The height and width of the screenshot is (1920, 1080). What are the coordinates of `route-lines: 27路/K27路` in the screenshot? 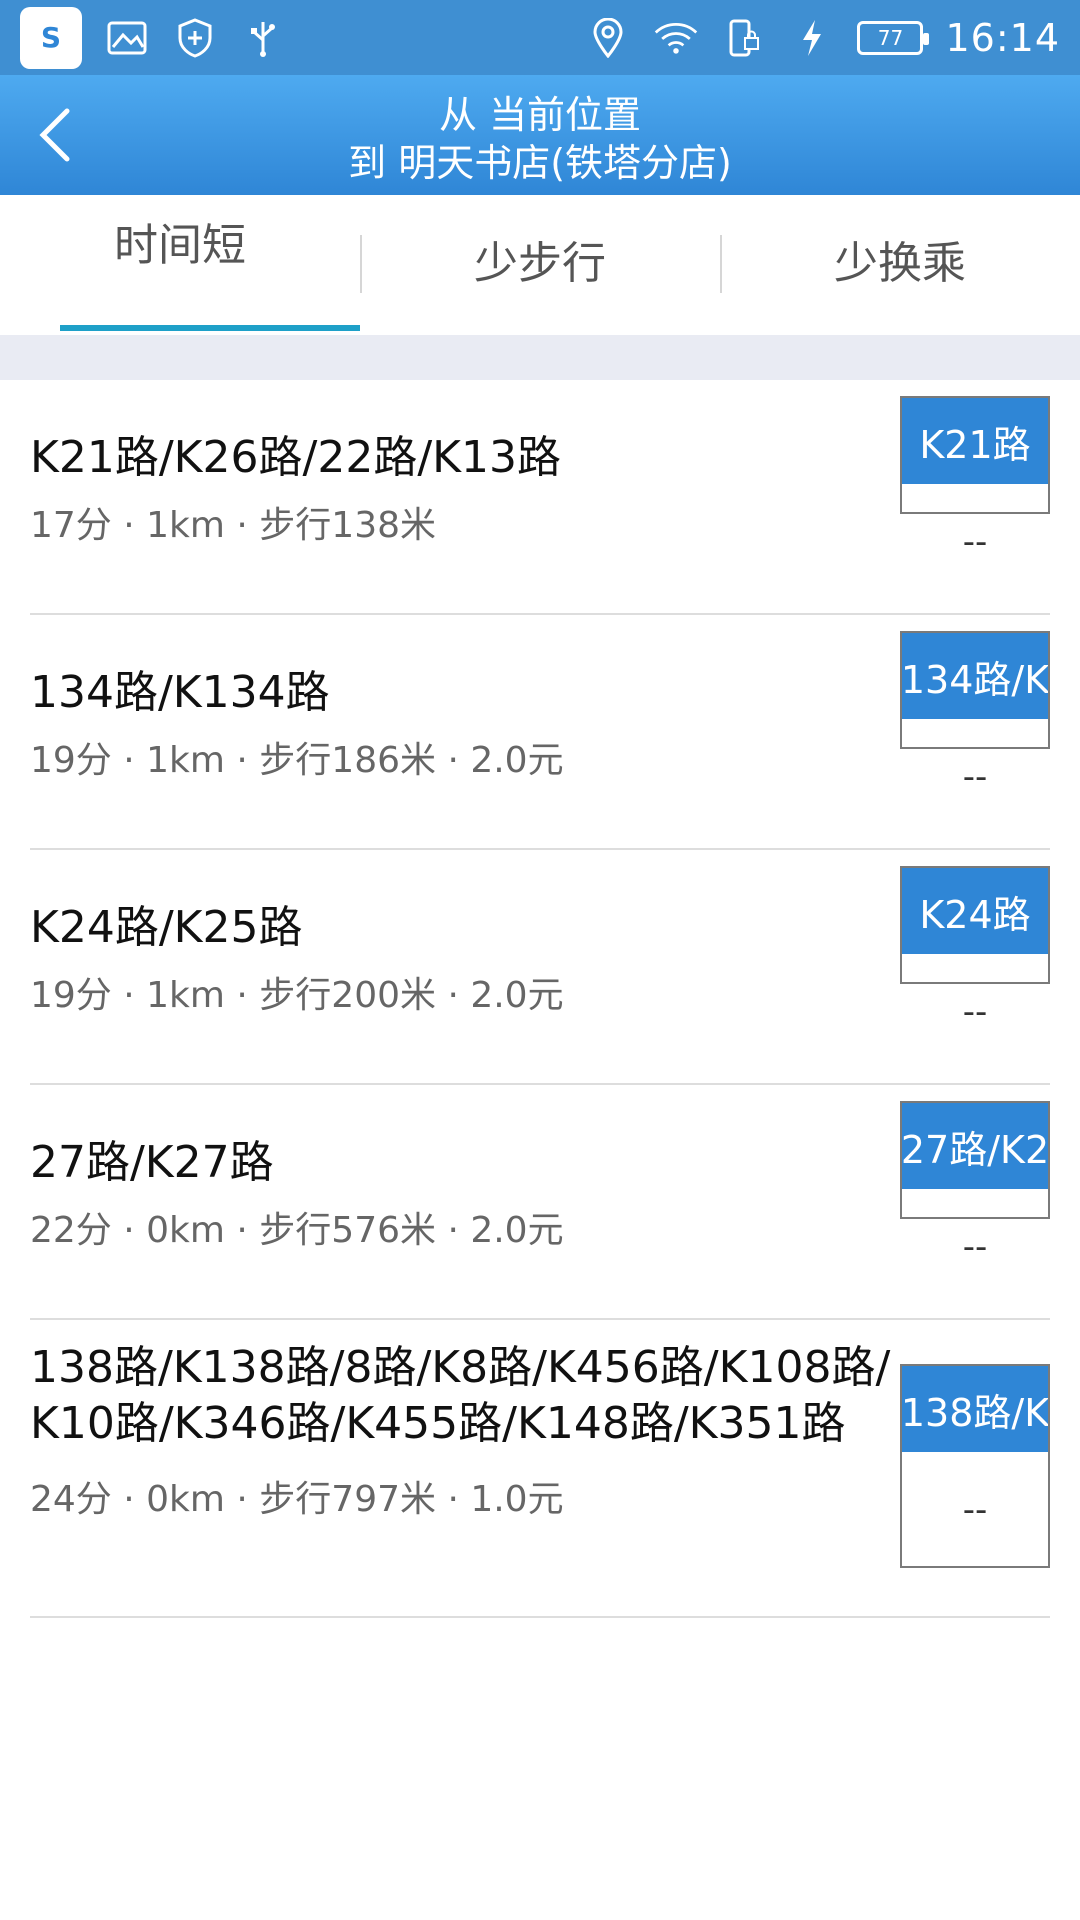 It's located at (152, 1162).